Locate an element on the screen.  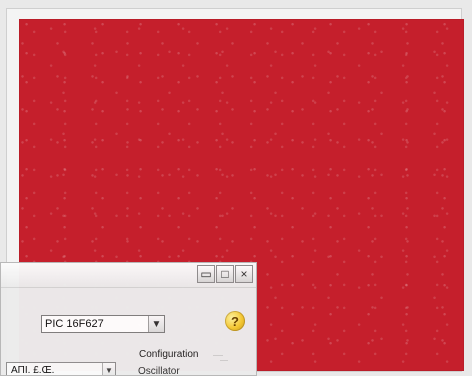
oscillator-label: Oscillator is located at coordinates (159, 371).